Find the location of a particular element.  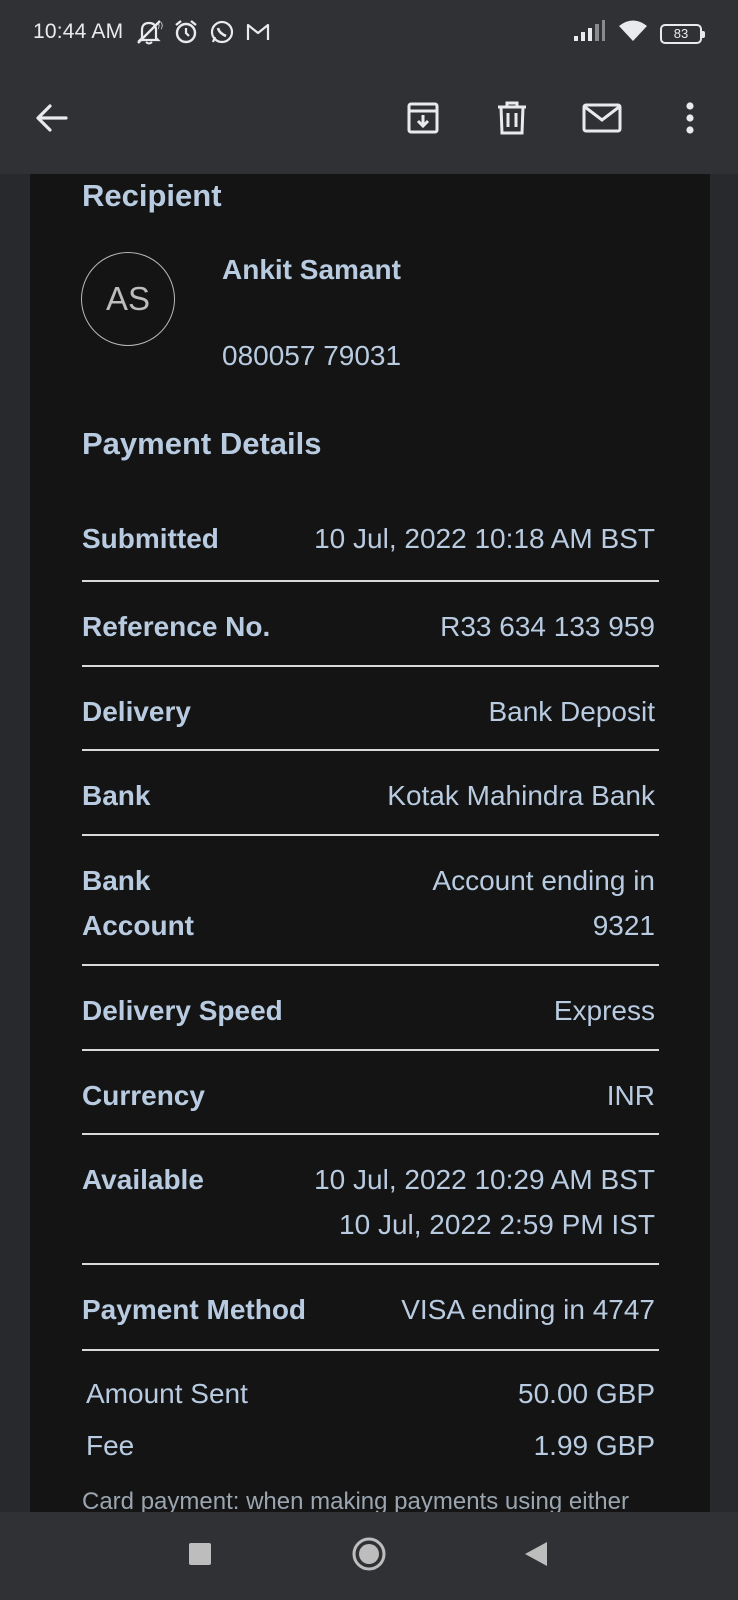

row-label: Bank Account is located at coordinates (138, 903).